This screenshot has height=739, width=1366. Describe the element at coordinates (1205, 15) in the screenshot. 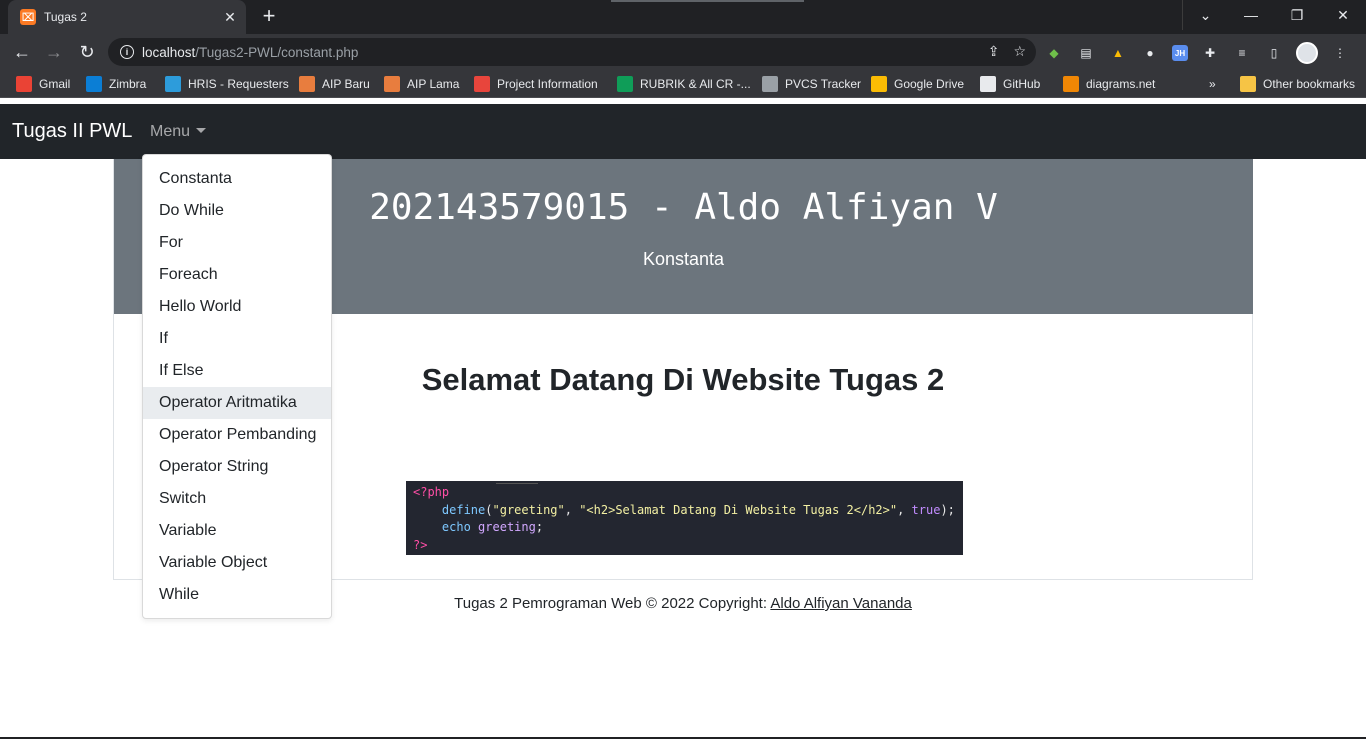

I see `tab-search-icon: ⌄` at that location.